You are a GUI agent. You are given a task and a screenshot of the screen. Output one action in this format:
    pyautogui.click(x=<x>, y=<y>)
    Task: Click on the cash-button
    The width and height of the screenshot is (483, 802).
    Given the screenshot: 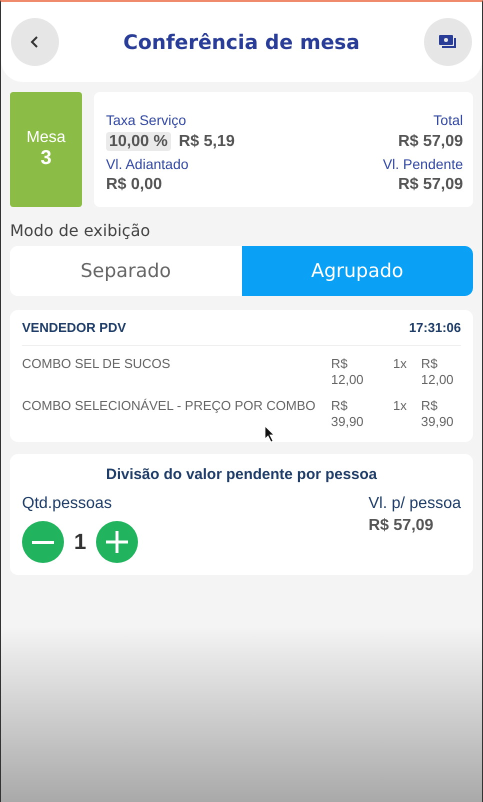 What is the action you would take?
    pyautogui.click(x=448, y=42)
    